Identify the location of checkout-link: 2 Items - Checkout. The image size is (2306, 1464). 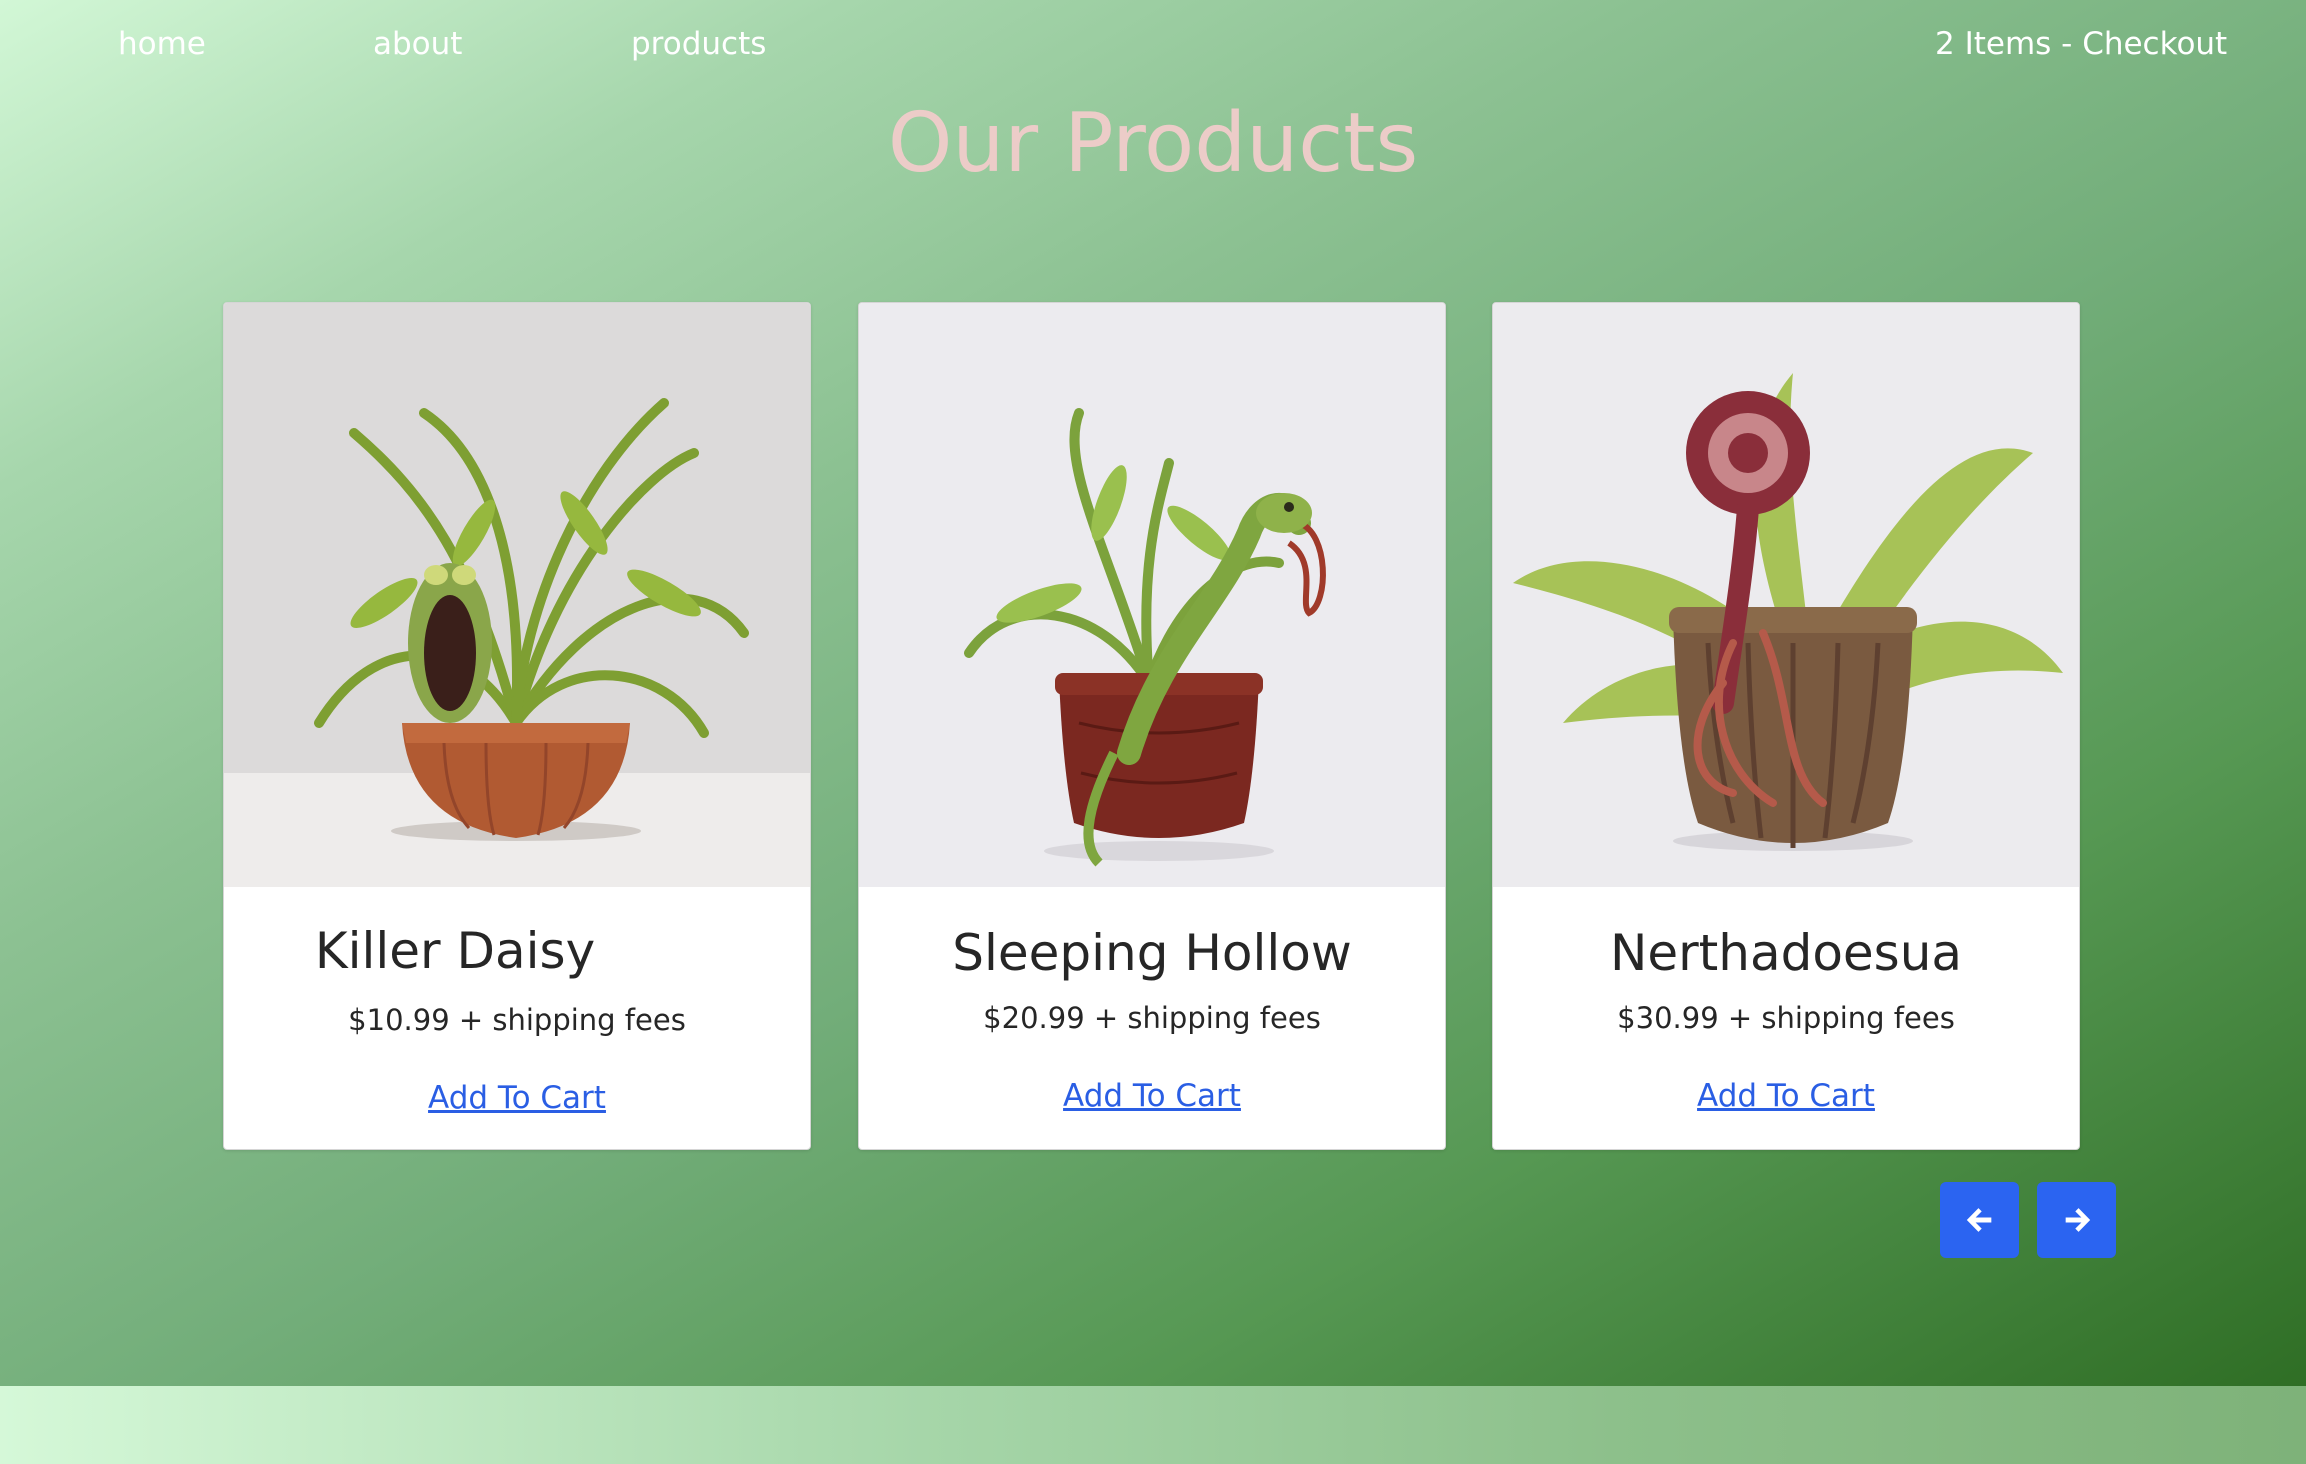
(2081, 44).